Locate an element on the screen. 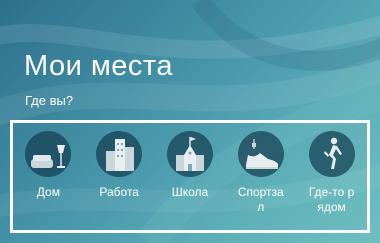 Image resolution: width=380 pixels, height=243 pixels. school-building-icon is located at coordinates (189, 154).